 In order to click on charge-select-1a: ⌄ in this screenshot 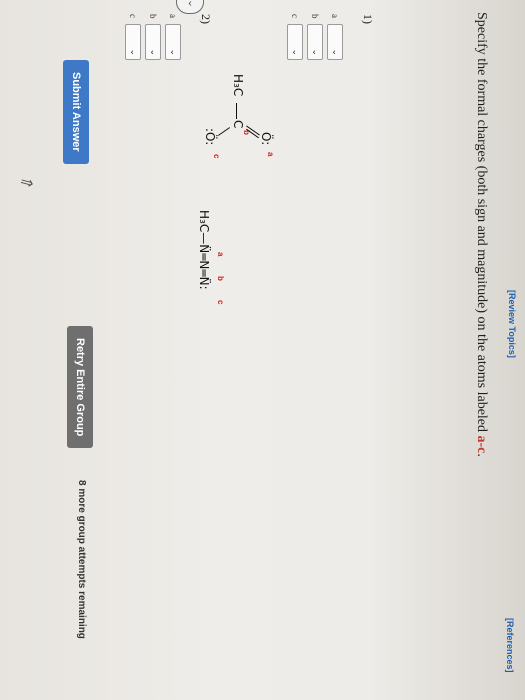, I will do `click(335, 42)`.